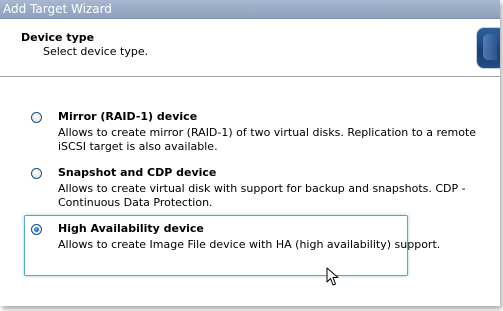 The width and height of the screenshot is (503, 311). Describe the element at coordinates (250, 9) in the screenshot. I see `title-bar: Add Target Wizard` at that location.